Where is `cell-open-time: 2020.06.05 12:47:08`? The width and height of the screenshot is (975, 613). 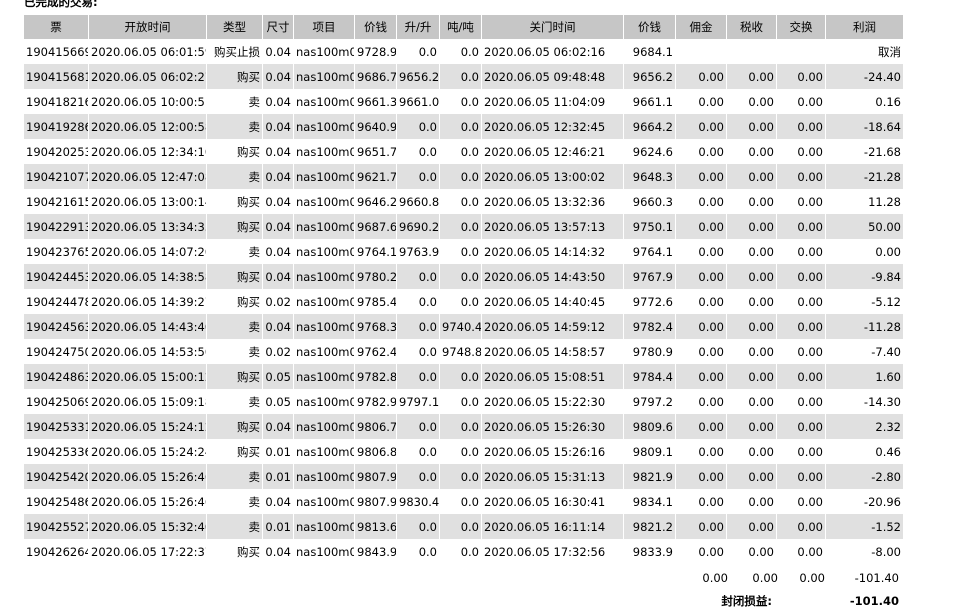 cell-open-time: 2020.06.05 12:47:08 is located at coordinates (147, 176).